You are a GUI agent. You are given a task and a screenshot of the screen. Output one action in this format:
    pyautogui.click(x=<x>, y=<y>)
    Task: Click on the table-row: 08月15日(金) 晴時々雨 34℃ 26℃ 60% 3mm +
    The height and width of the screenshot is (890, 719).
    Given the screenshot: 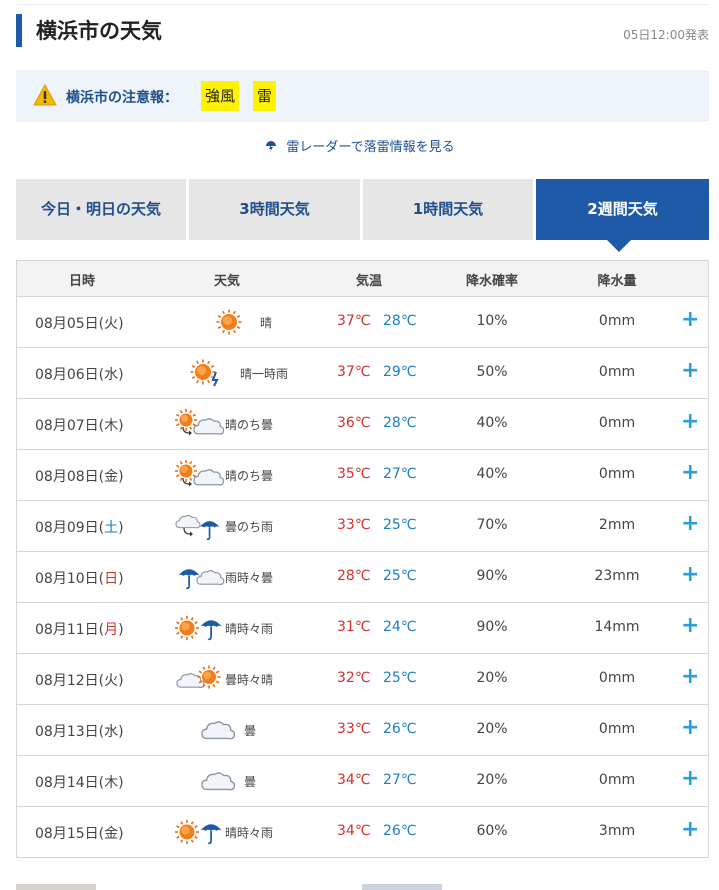 What is the action you would take?
    pyautogui.click(x=362, y=832)
    